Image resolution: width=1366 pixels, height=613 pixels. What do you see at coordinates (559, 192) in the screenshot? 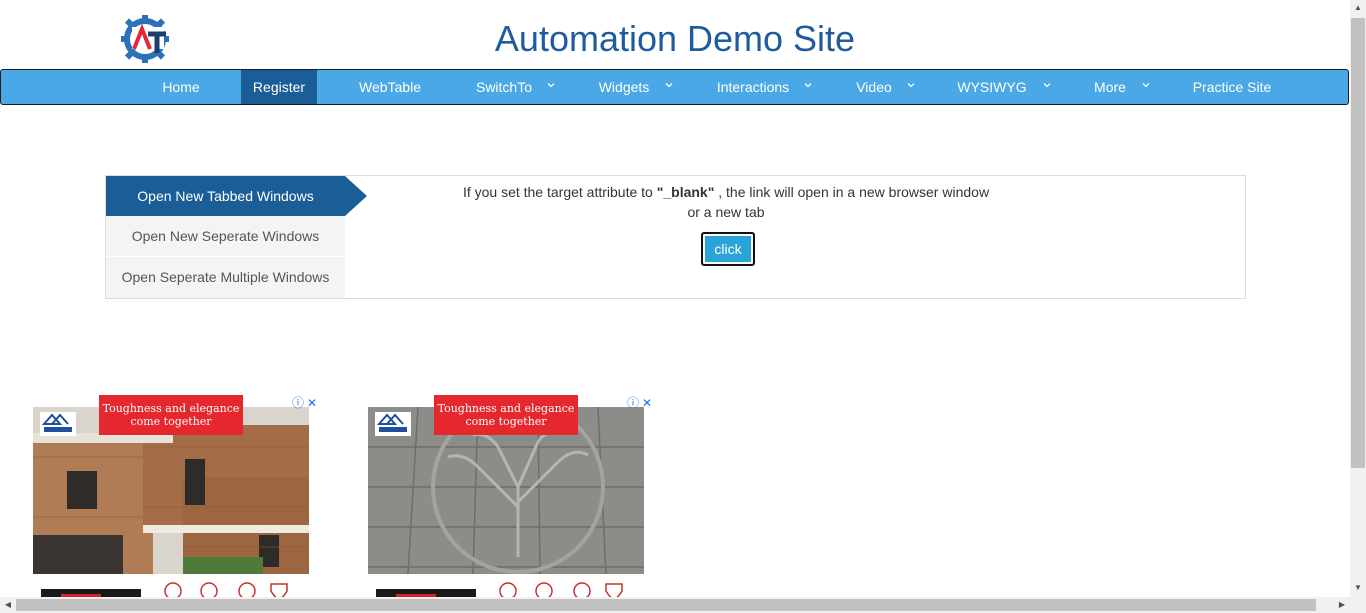
I see `description-prefix: If you set the target attribute to` at bounding box center [559, 192].